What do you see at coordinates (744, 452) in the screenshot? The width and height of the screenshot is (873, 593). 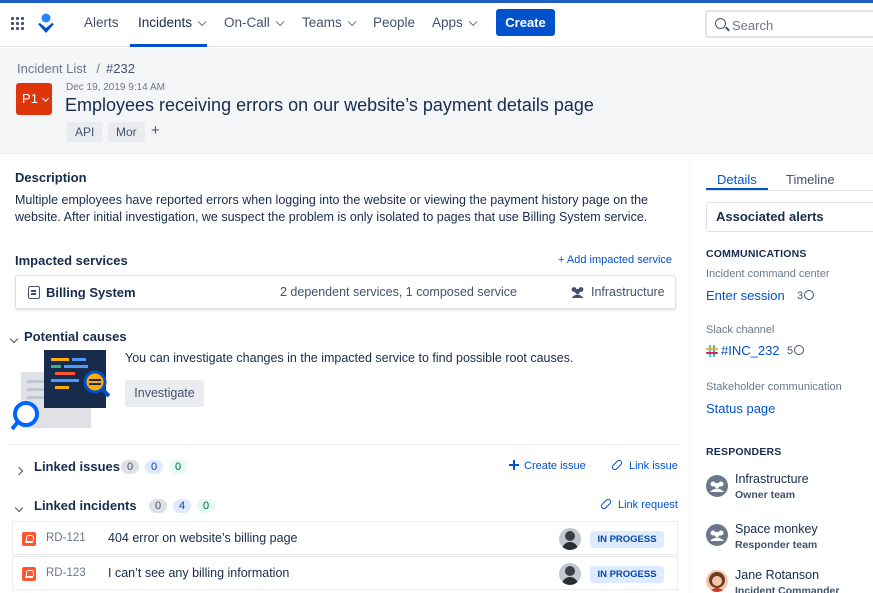 I see `responders-heading: RESPONDERS` at bounding box center [744, 452].